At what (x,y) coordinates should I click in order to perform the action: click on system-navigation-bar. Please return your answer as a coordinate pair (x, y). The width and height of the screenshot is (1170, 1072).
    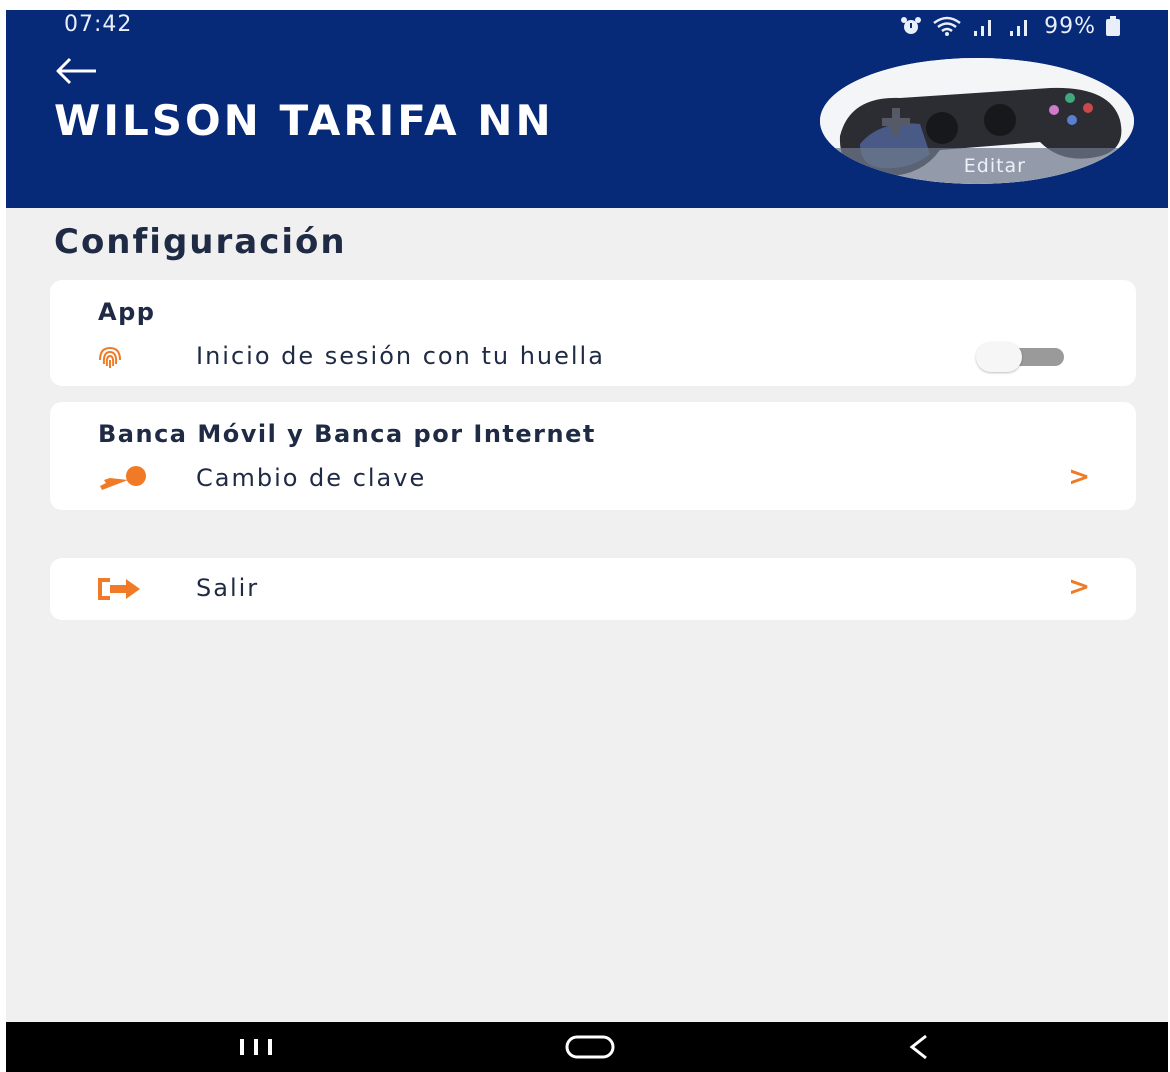
    Looking at the image, I should click on (587, 1047).